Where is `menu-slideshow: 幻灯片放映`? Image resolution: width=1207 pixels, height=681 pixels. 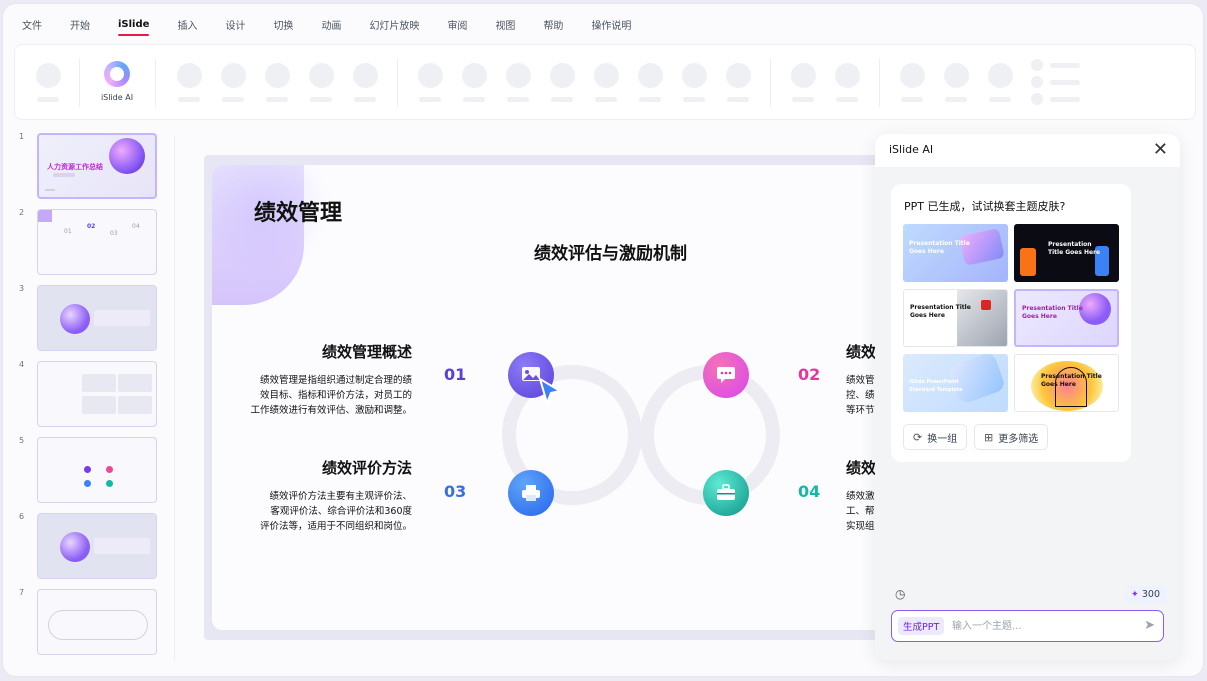 menu-slideshow: 幻灯片放映 is located at coordinates (394, 24).